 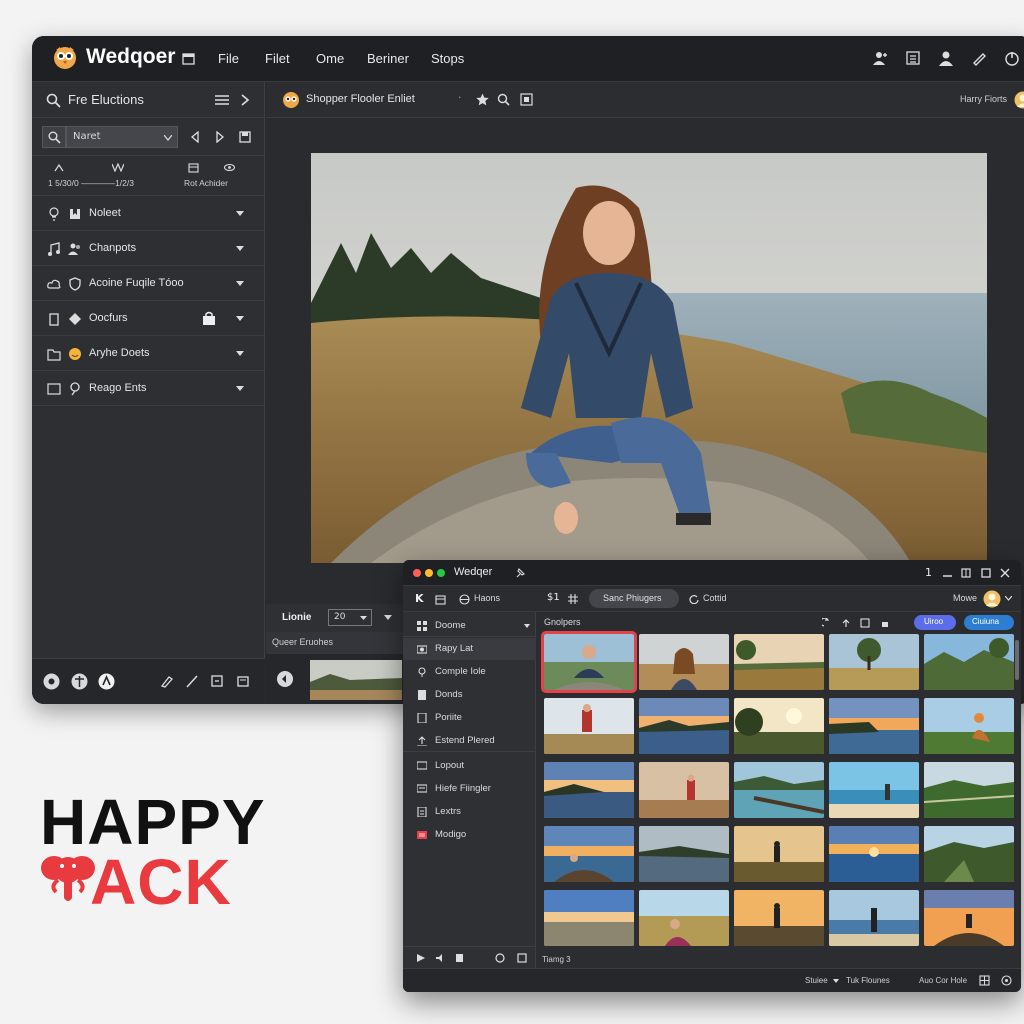 What do you see at coordinates (148, 388) in the screenshot?
I see `sidebar-item-reago: Reago Ents` at bounding box center [148, 388].